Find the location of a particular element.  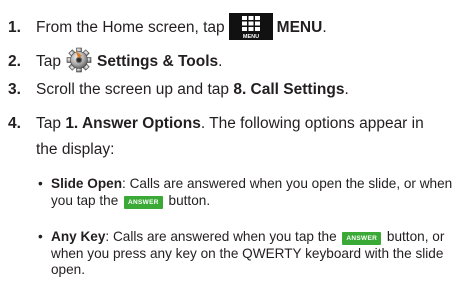

step-bold: MENU is located at coordinates (299, 27).